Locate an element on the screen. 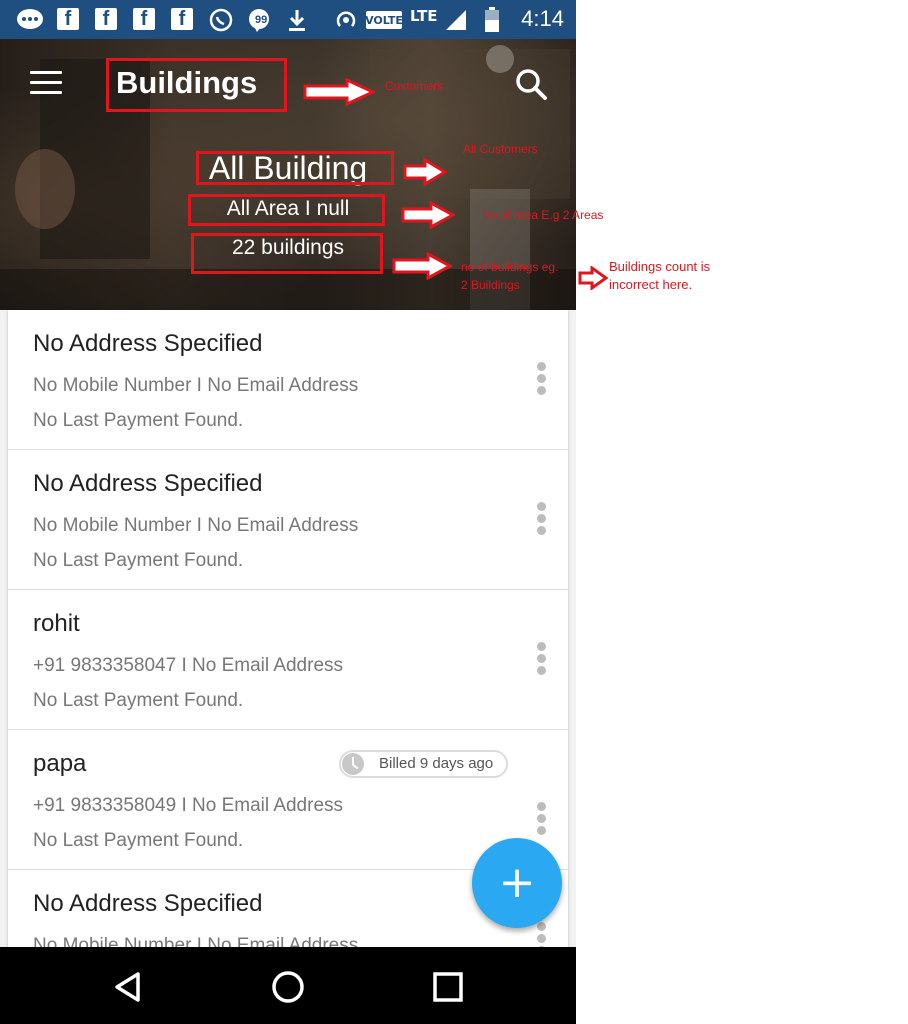 Image resolution: width=908 pixels, height=1024 pixels. signal-icon is located at coordinates (456, 20).